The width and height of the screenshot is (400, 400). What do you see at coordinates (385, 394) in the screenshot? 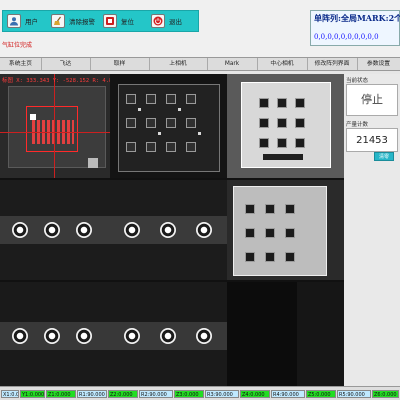
I see `axis-z6: Z6:0.000` at bounding box center [385, 394].